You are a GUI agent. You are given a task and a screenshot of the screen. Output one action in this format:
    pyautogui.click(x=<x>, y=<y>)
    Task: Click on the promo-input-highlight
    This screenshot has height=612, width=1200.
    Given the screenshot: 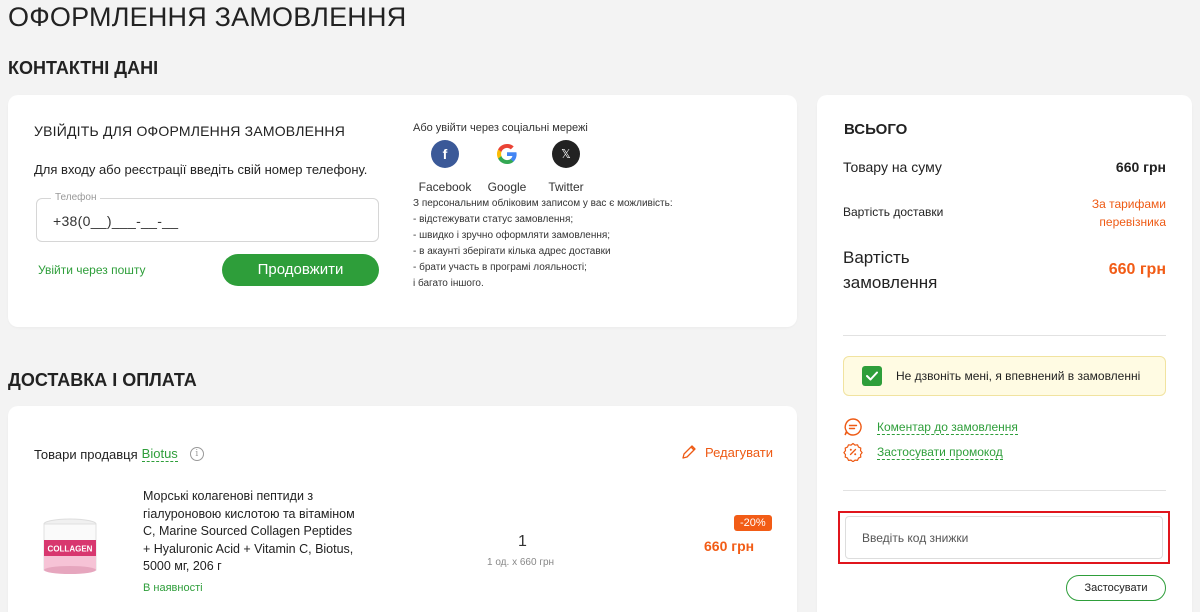 What is the action you would take?
    pyautogui.click(x=1004, y=537)
    